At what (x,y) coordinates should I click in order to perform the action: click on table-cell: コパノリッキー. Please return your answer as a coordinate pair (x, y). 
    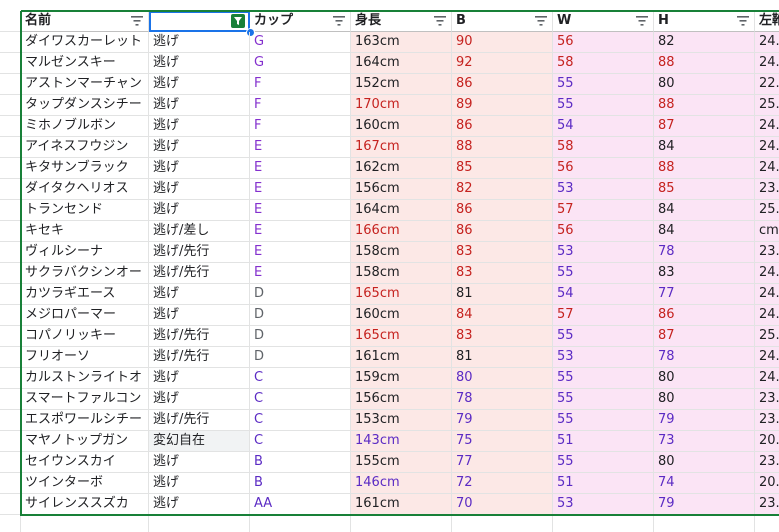
    Looking at the image, I should click on (85, 336).